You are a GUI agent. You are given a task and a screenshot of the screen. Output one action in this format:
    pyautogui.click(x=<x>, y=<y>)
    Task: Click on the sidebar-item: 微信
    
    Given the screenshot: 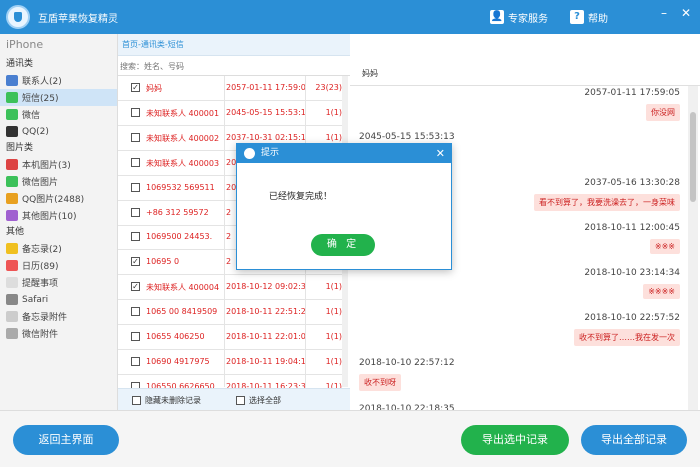 What is the action you would take?
    pyautogui.click(x=58, y=114)
    